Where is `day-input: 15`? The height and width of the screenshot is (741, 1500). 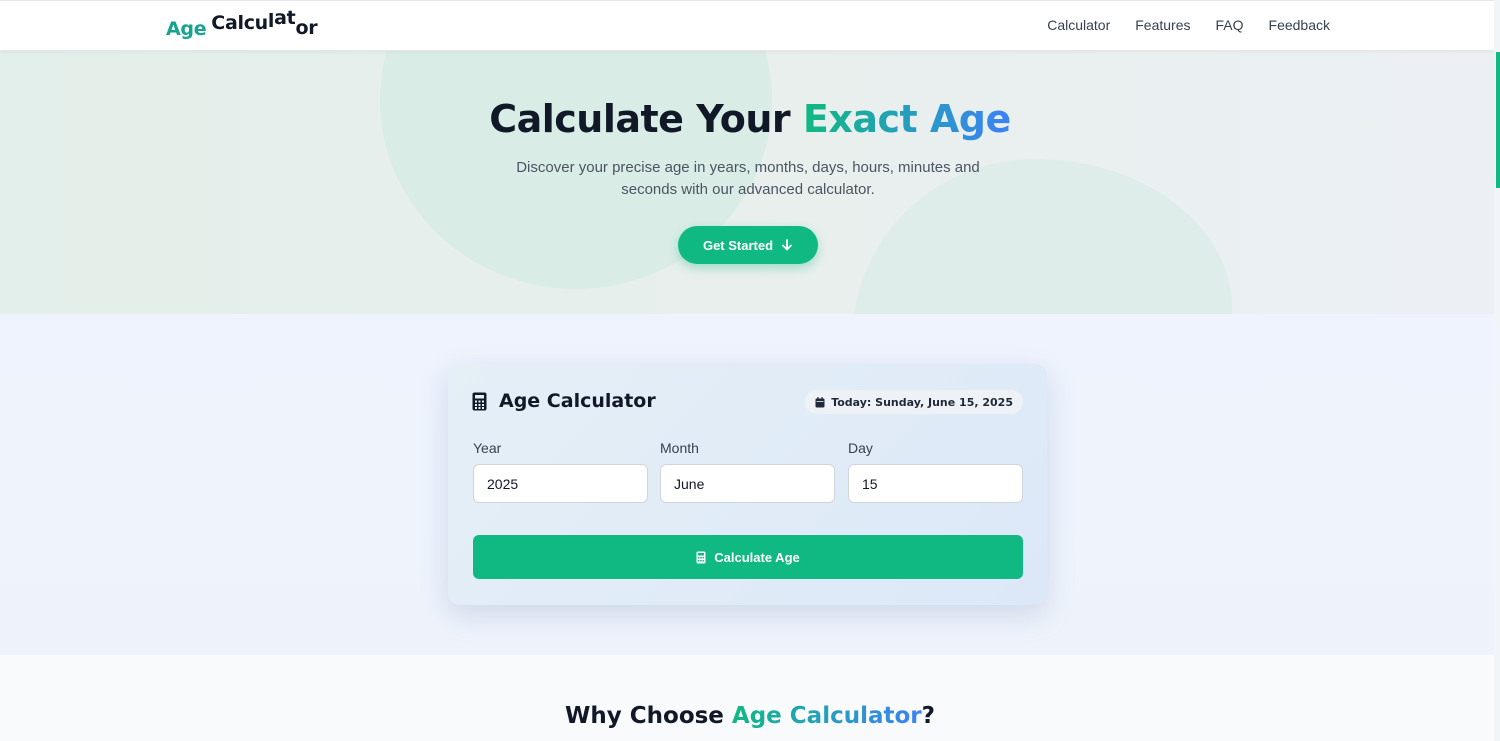 day-input: 15 is located at coordinates (935, 483).